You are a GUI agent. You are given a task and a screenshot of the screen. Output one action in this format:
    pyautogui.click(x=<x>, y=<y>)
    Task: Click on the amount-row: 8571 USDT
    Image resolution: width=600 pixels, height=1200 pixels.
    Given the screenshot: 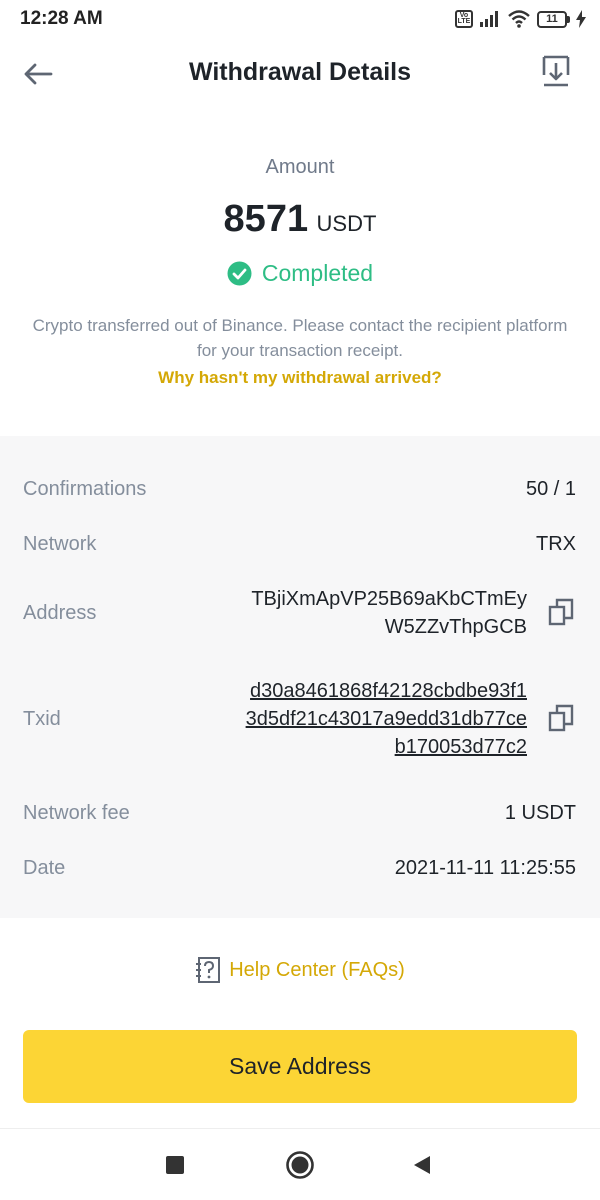 What is the action you would take?
    pyautogui.click(x=300, y=219)
    